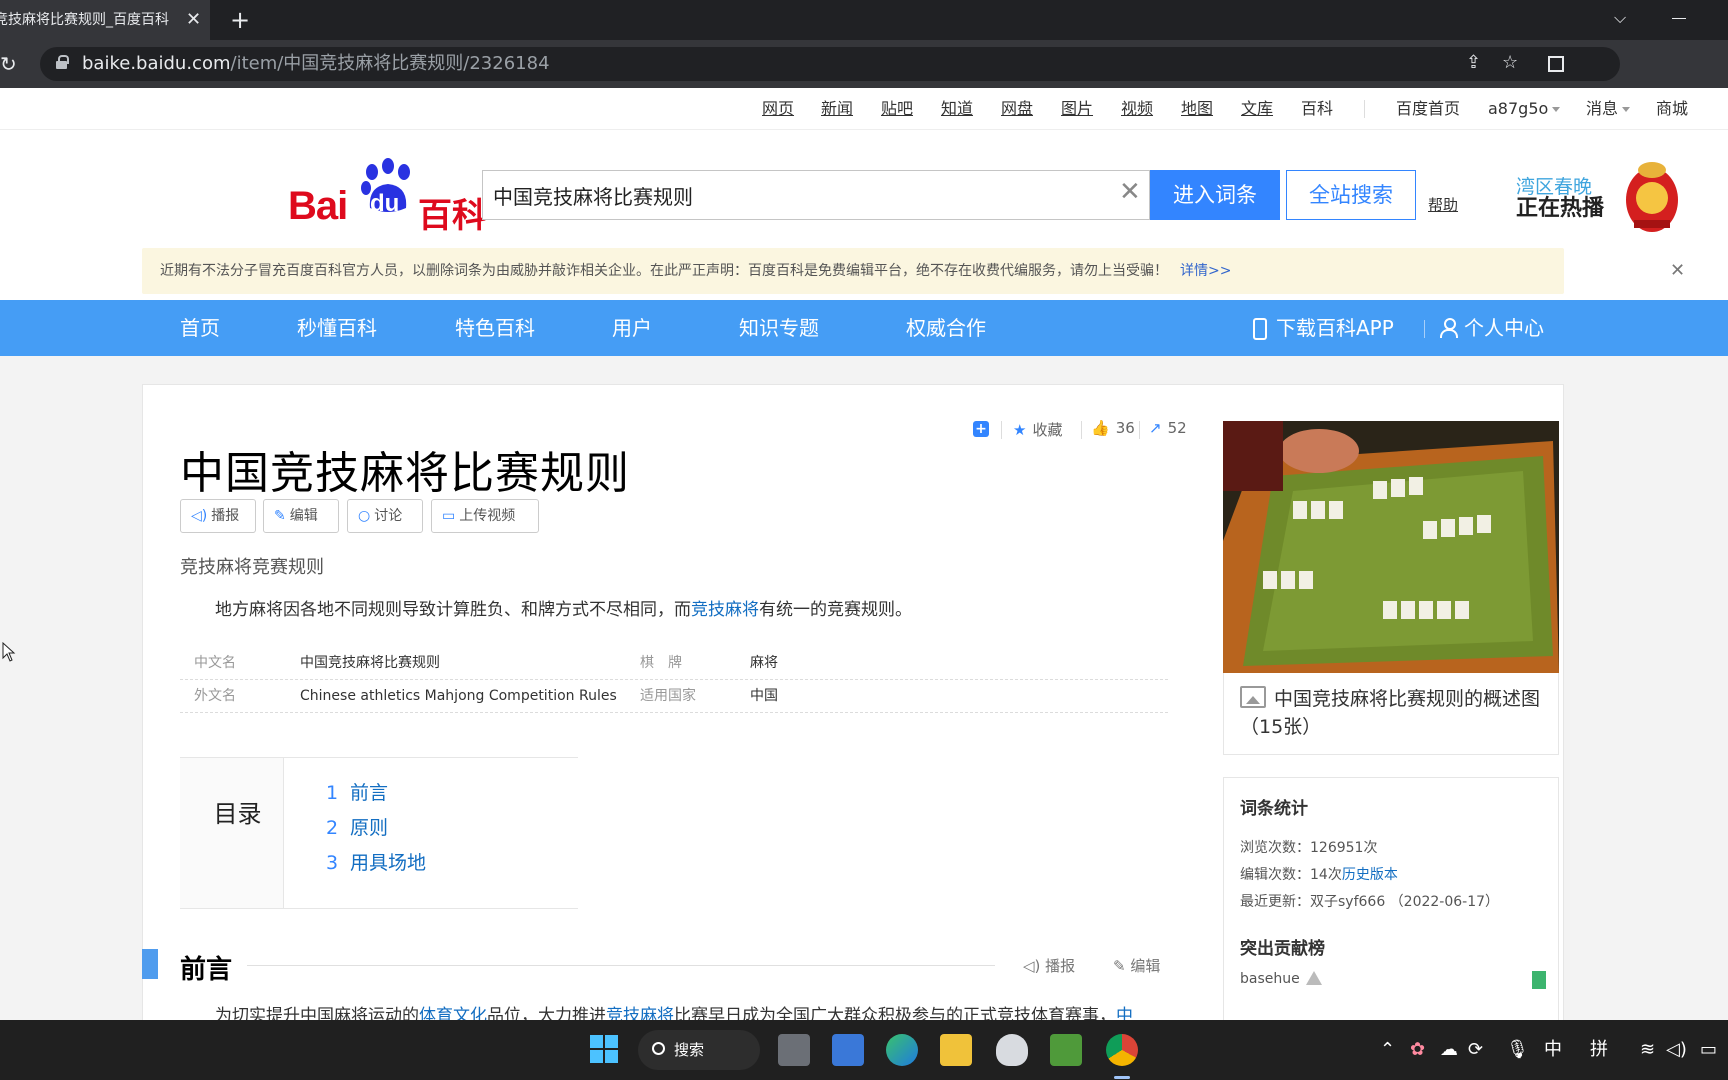  I want to click on nav-authority: 权威合作, so click(946, 328).